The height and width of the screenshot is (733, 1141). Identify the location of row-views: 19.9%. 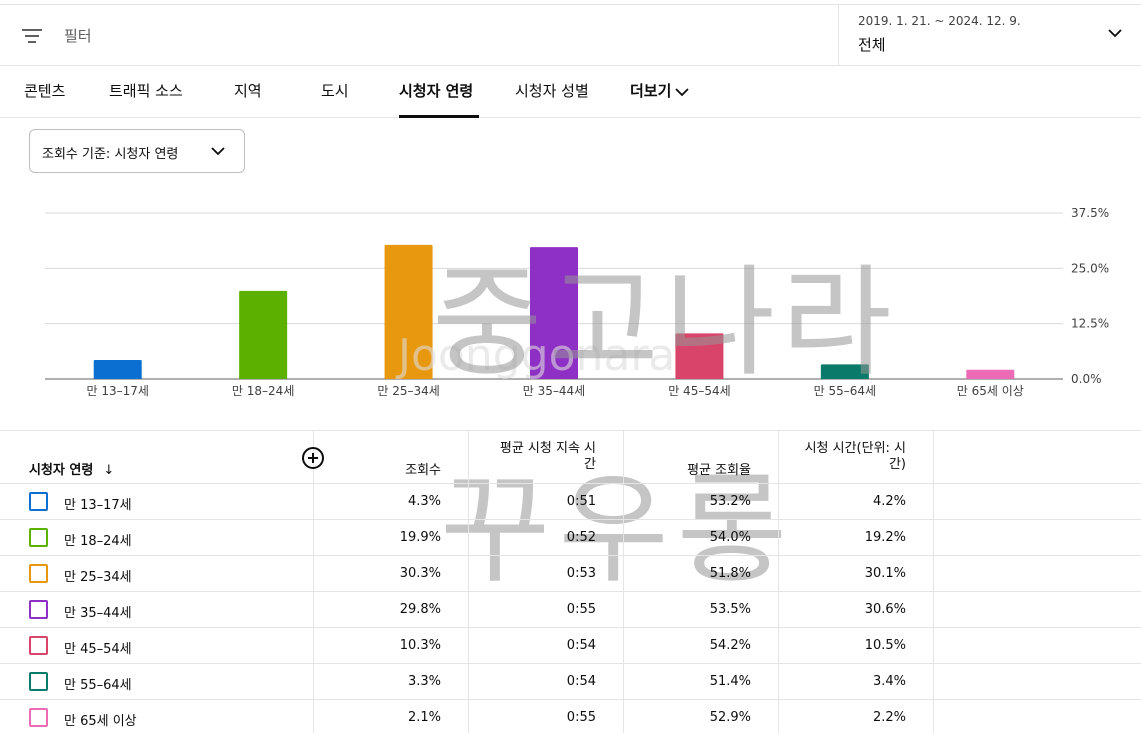
(420, 537).